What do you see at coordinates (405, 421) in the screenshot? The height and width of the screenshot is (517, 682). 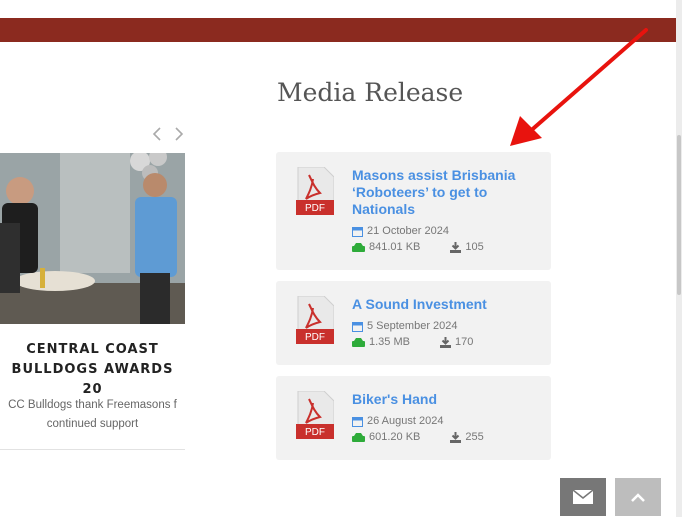 I see `media-date: 26 August 2024` at bounding box center [405, 421].